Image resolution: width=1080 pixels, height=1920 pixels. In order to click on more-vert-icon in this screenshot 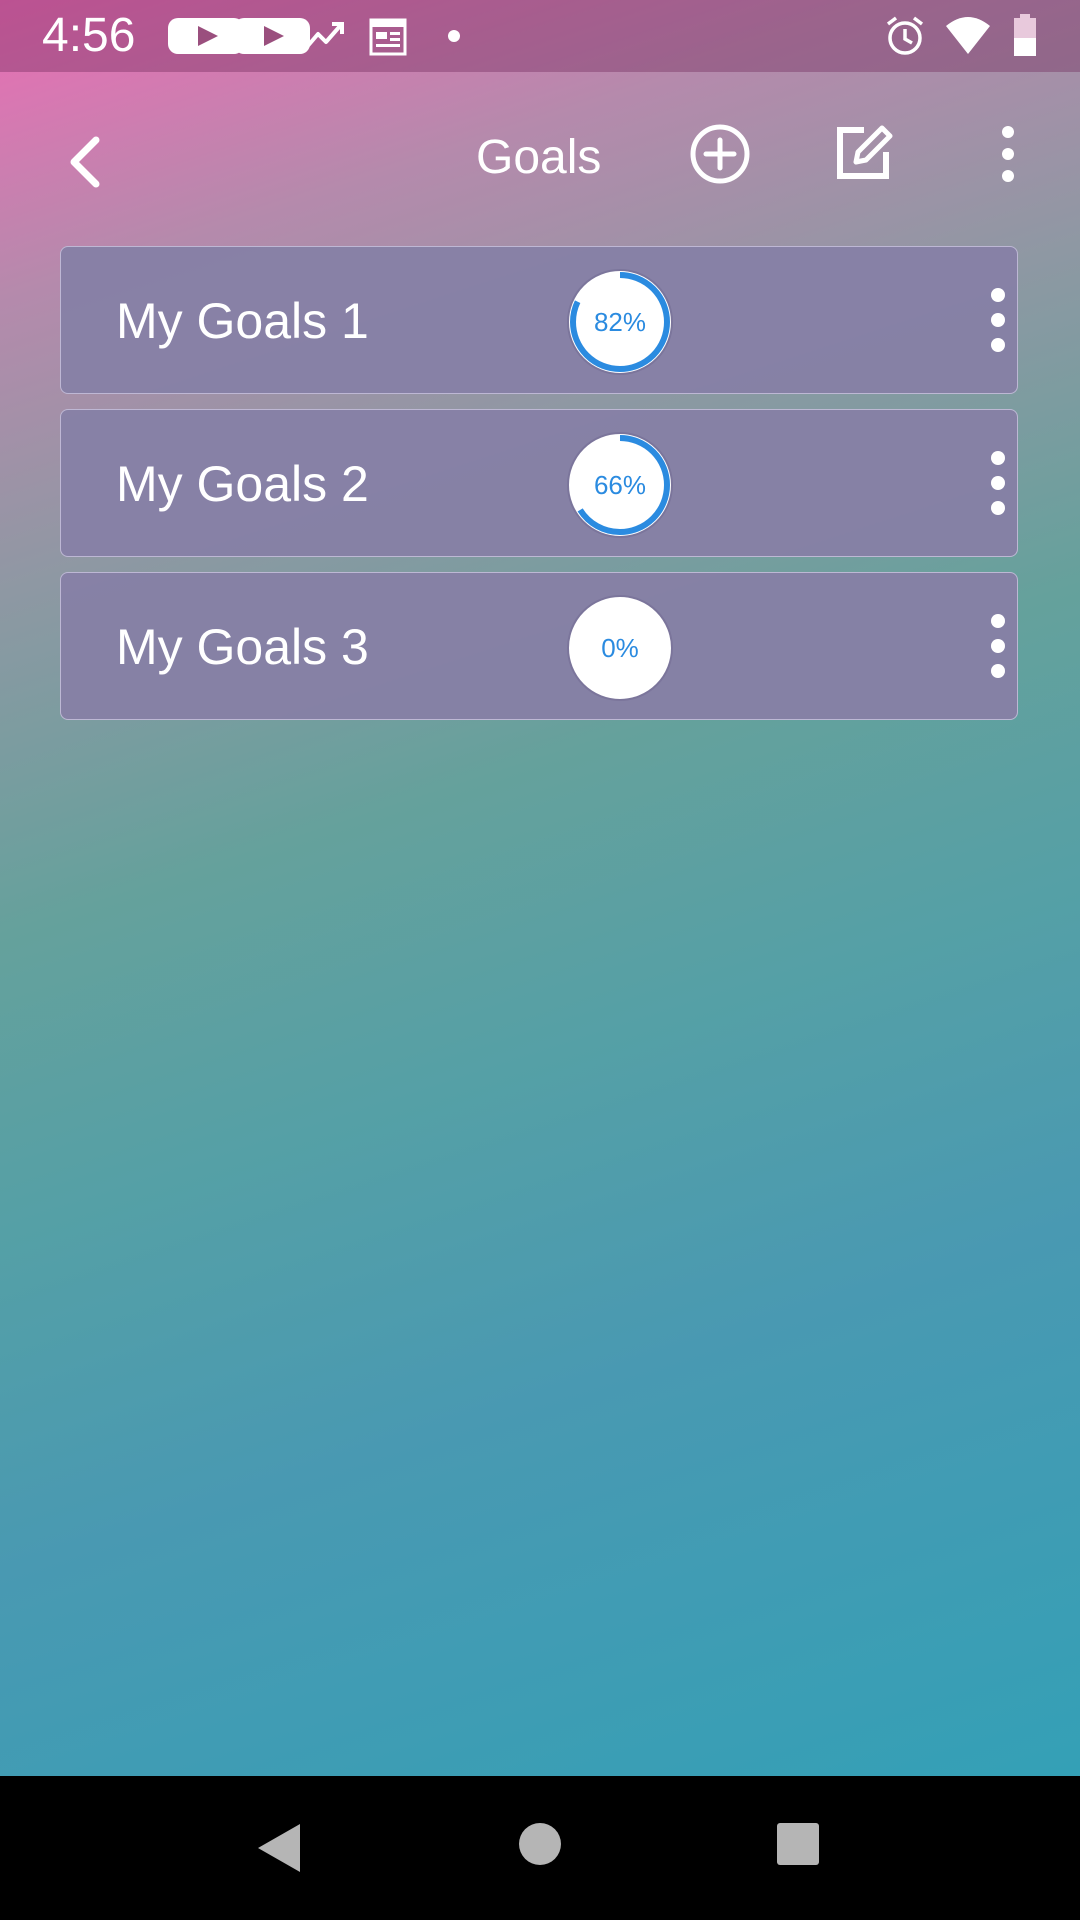, I will do `click(1008, 154)`.